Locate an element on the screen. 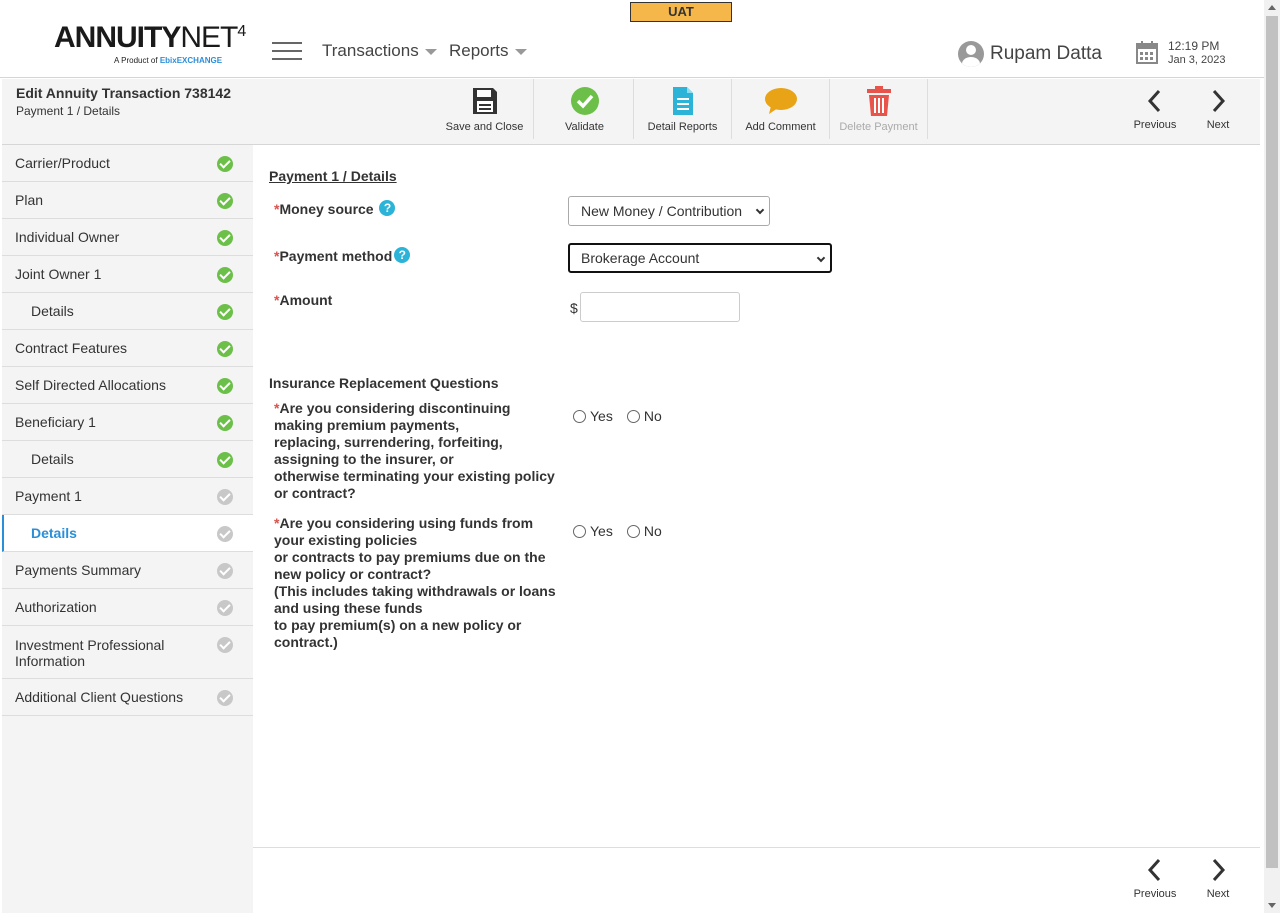  save-and-close-label: Save and Close is located at coordinates (484, 127).